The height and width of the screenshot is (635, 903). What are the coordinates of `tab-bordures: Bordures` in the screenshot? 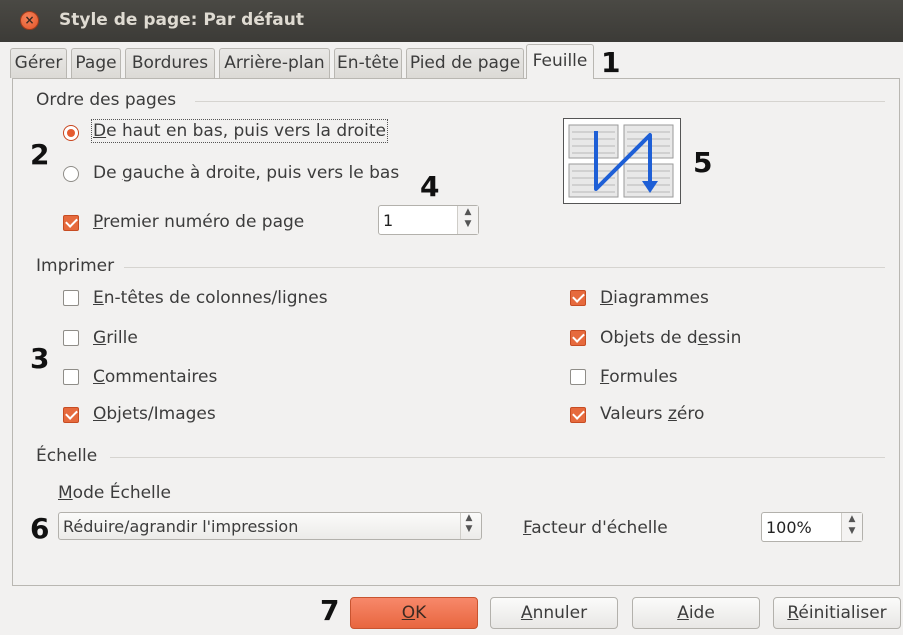 It's located at (170, 63).